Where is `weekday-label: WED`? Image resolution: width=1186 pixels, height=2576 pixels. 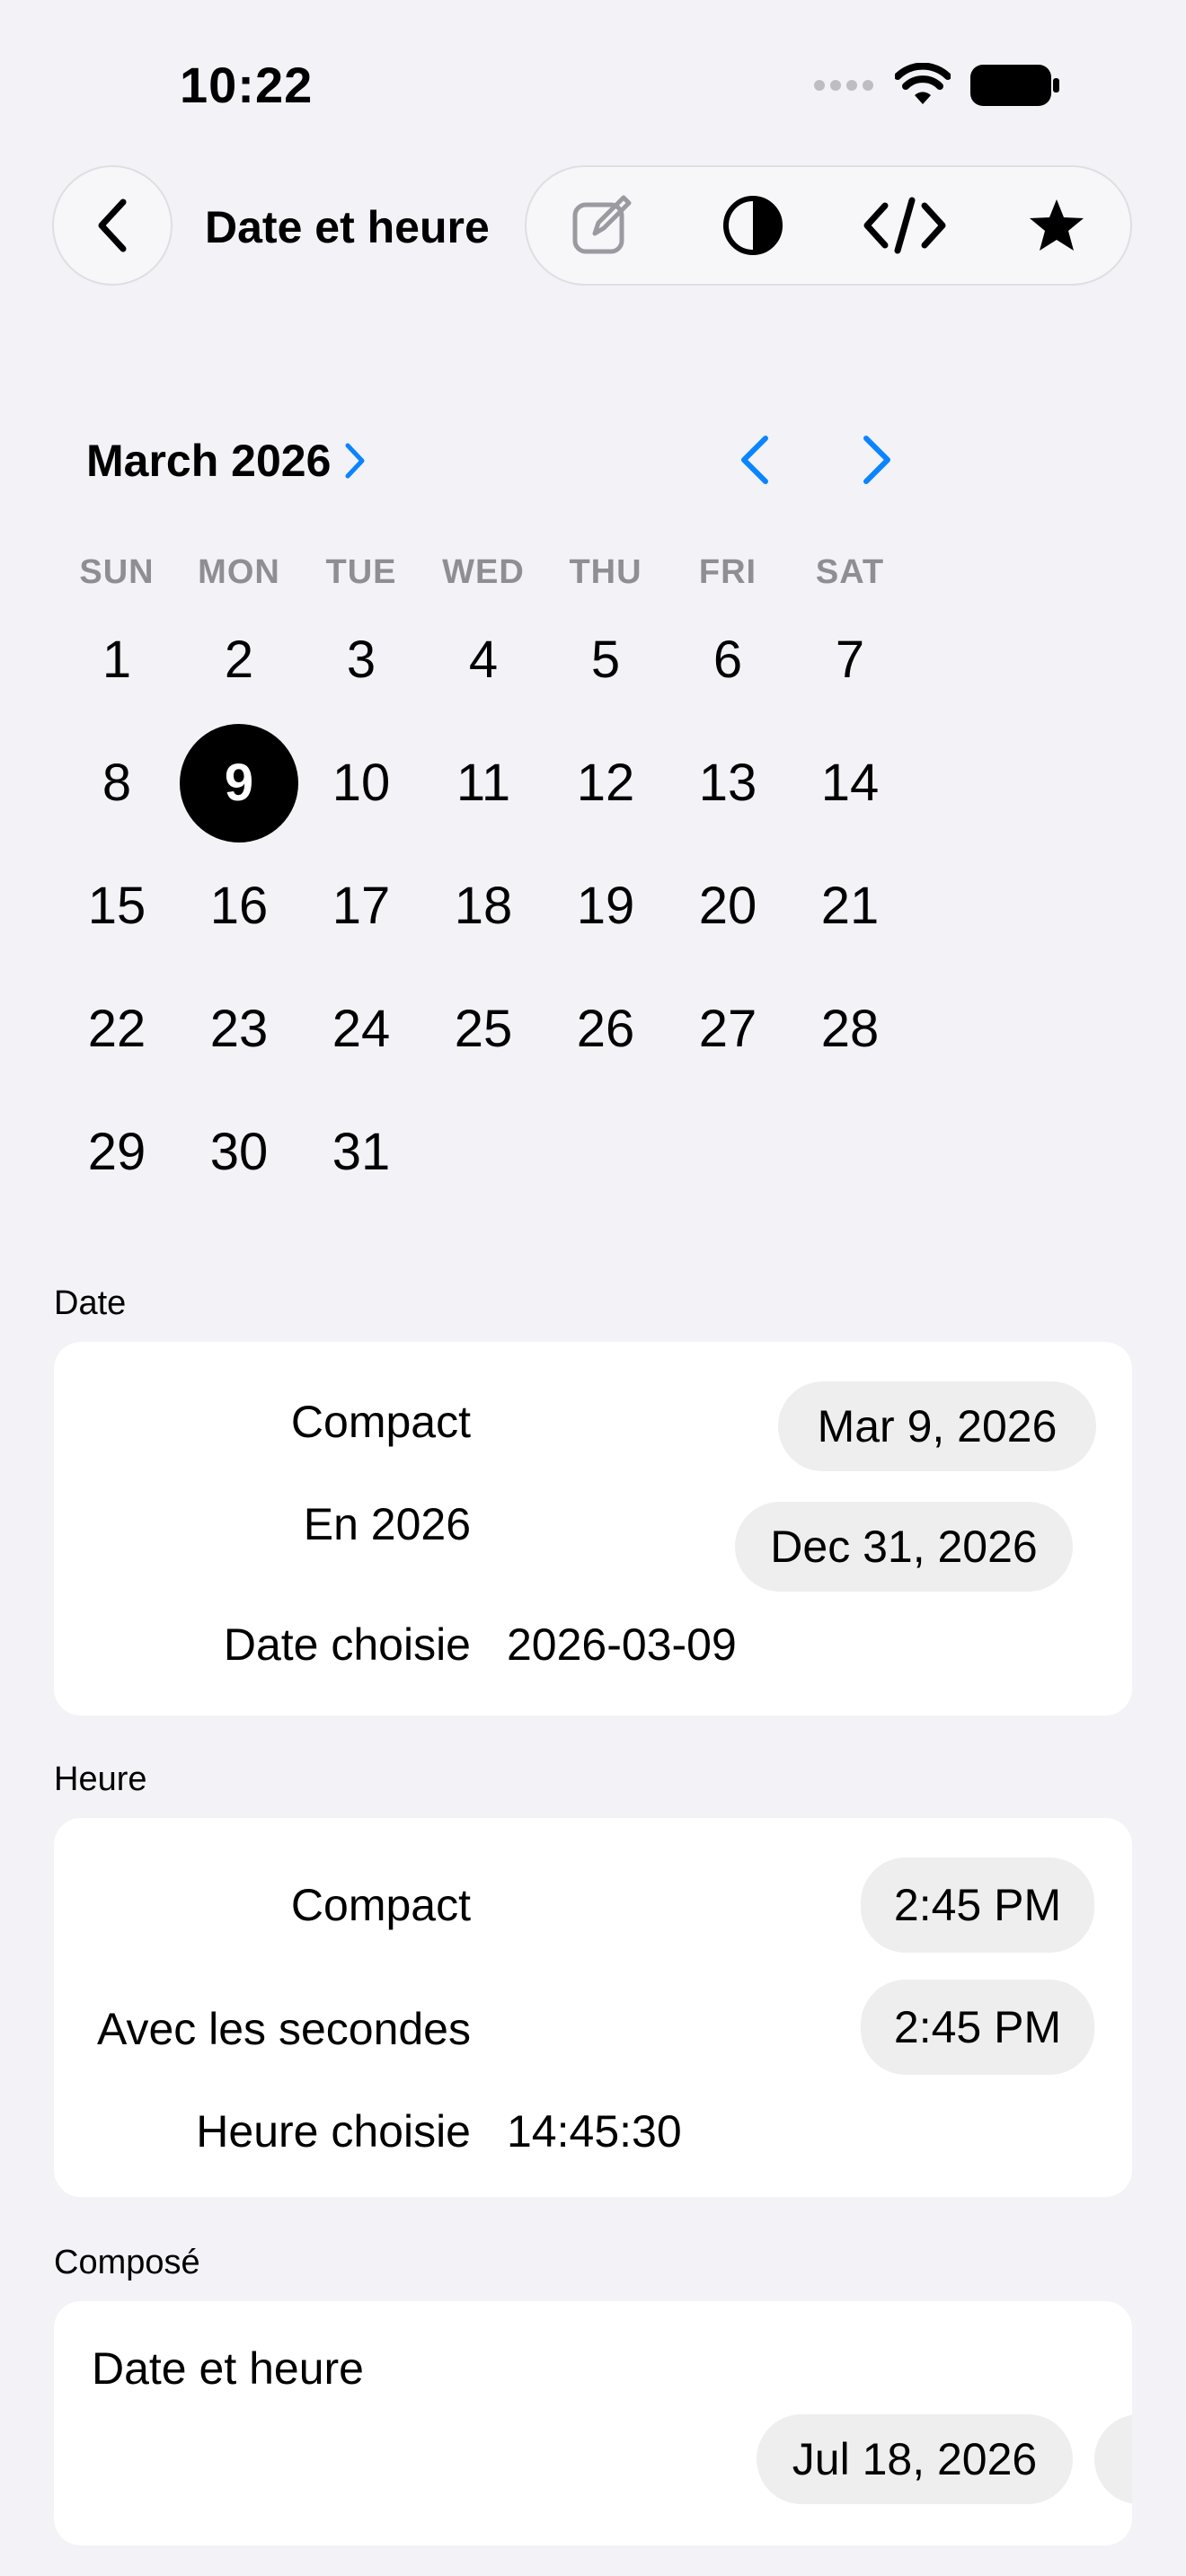
weekday-label: WED is located at coordinates (483, 572).